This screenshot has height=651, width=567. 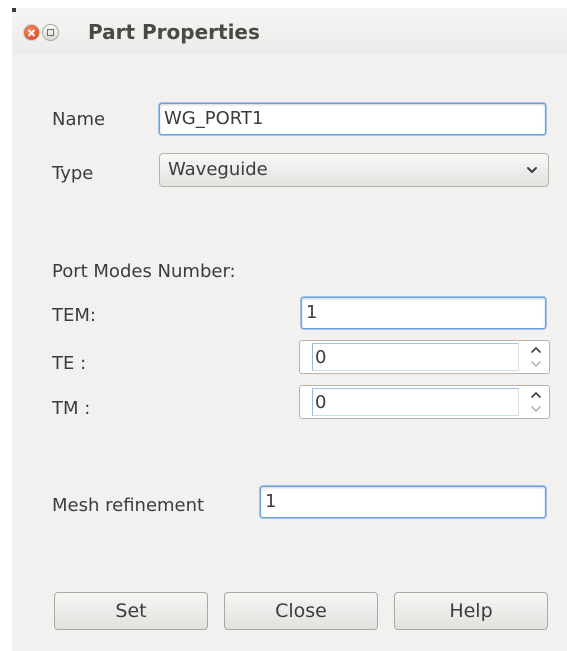 I want to click on tm-spinbox: 0, so click(x=424, y=402).